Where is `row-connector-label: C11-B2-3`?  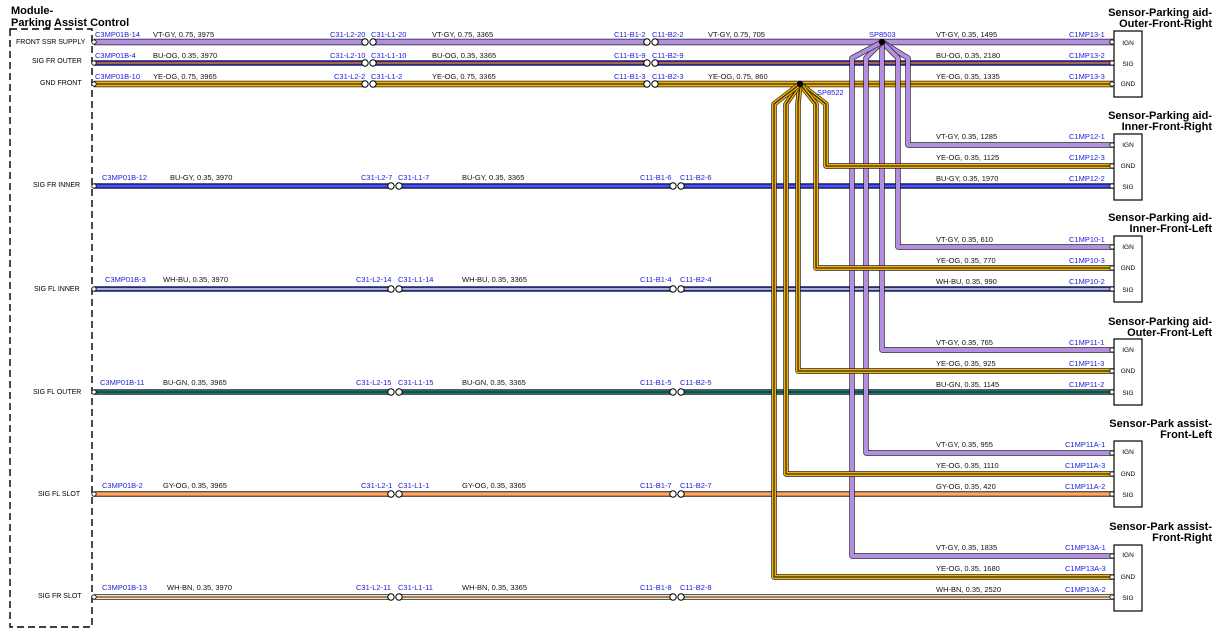
row-connector-label: C11-B2-3 is located at coordinates (668, 76).